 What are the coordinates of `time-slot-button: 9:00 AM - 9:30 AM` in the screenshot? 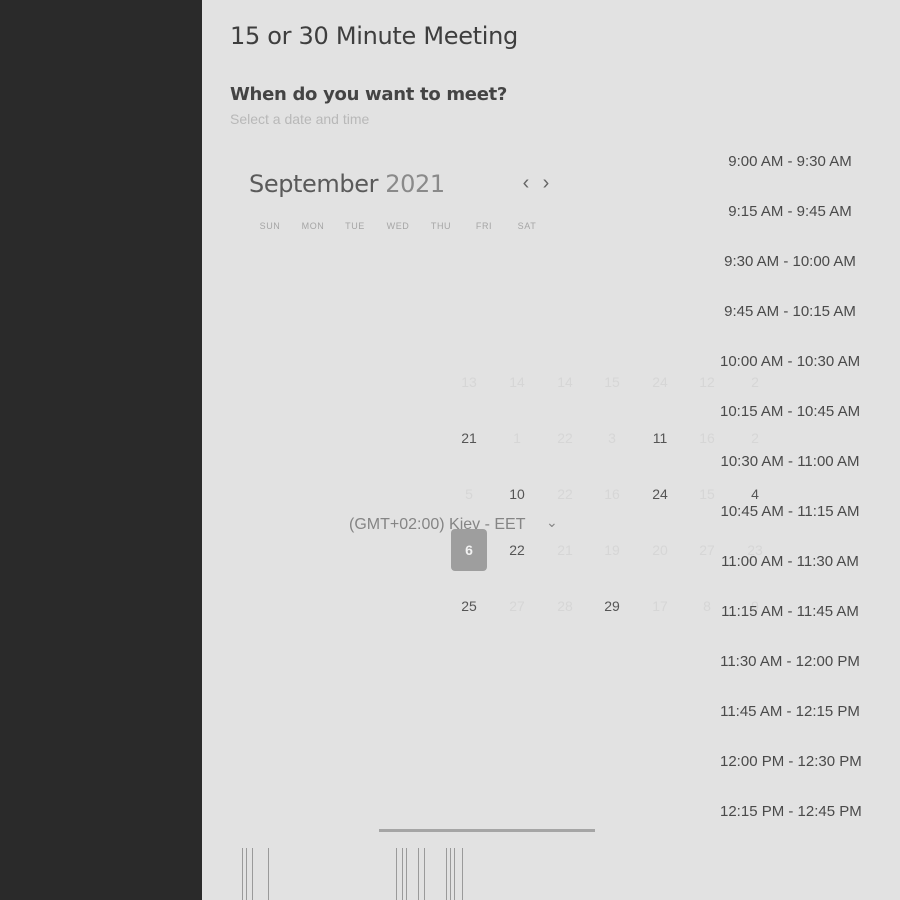 It's located at (790, 162).